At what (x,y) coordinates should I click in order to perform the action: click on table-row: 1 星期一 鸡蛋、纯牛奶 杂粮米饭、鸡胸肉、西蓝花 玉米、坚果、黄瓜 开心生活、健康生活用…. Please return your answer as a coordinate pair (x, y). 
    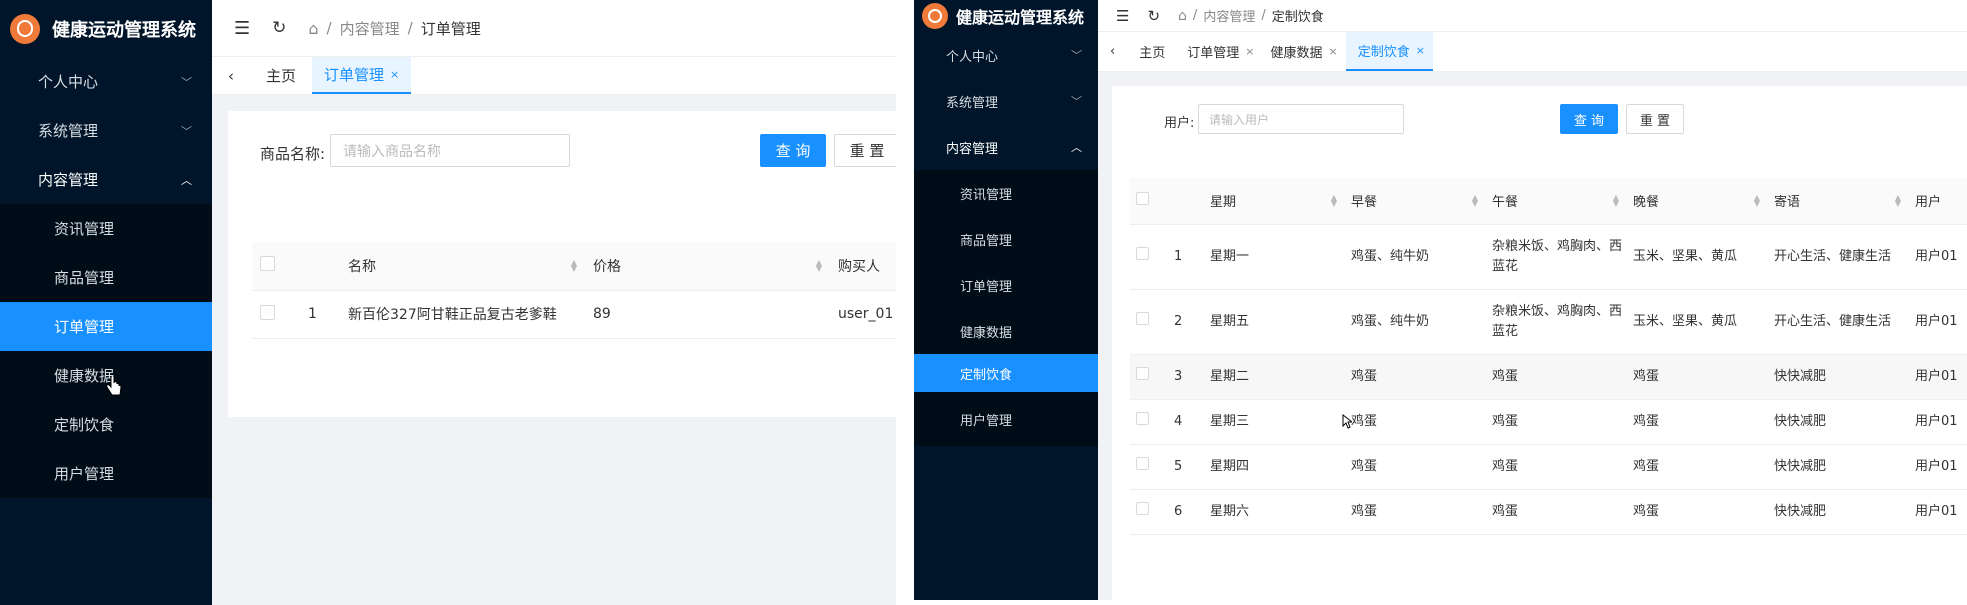
    Looking at the image, I should click on (1548, 257).